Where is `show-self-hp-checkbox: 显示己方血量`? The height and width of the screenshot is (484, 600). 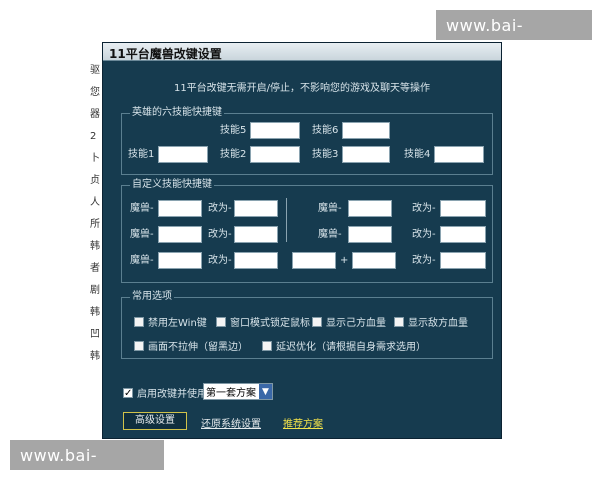
show-self-hp-checkbox: 显示己方血量 is located at coordinates (349, 321).